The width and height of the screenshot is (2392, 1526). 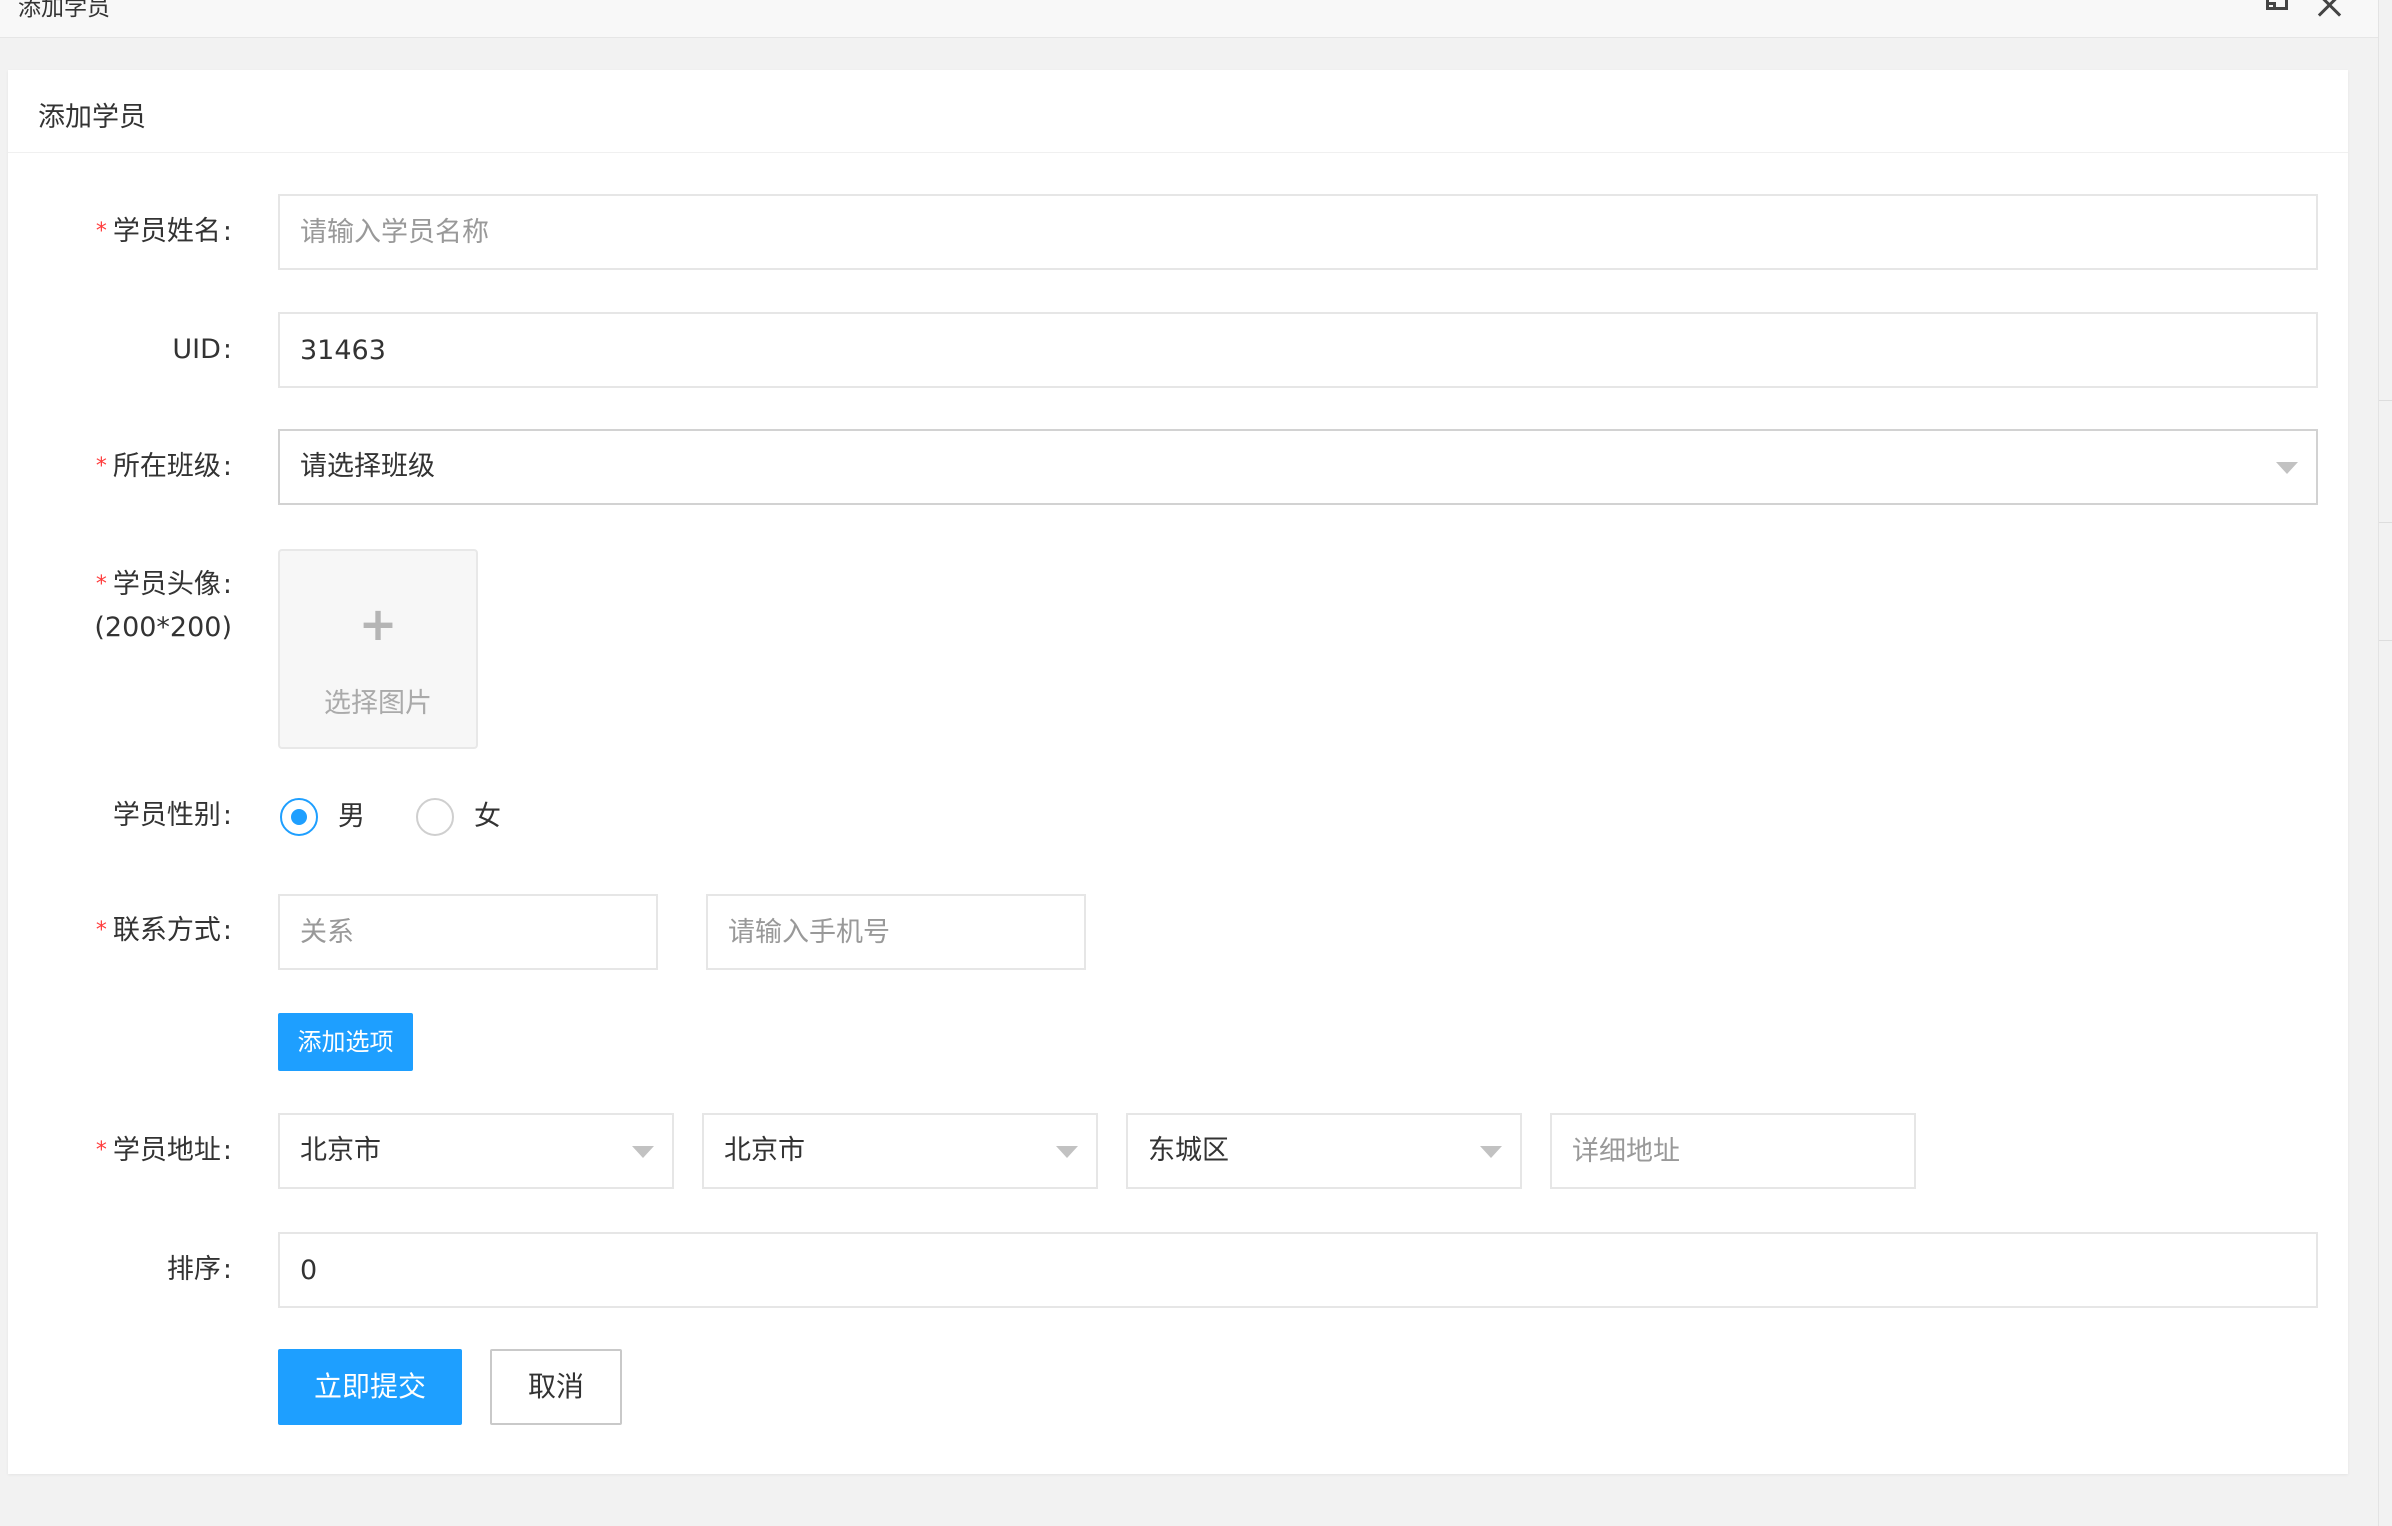 What do you see at coordinates (896, 932) in the screenshot?
I see `phone-input` at bounding box center [896, 932].